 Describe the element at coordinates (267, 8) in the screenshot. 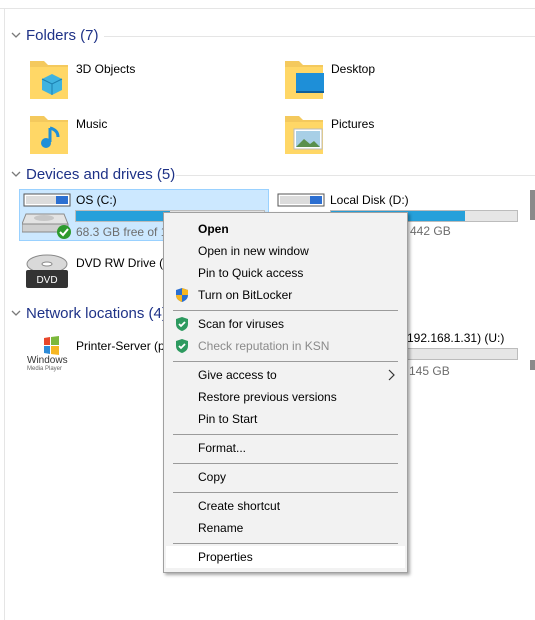

I see `window-top-border` at that location.